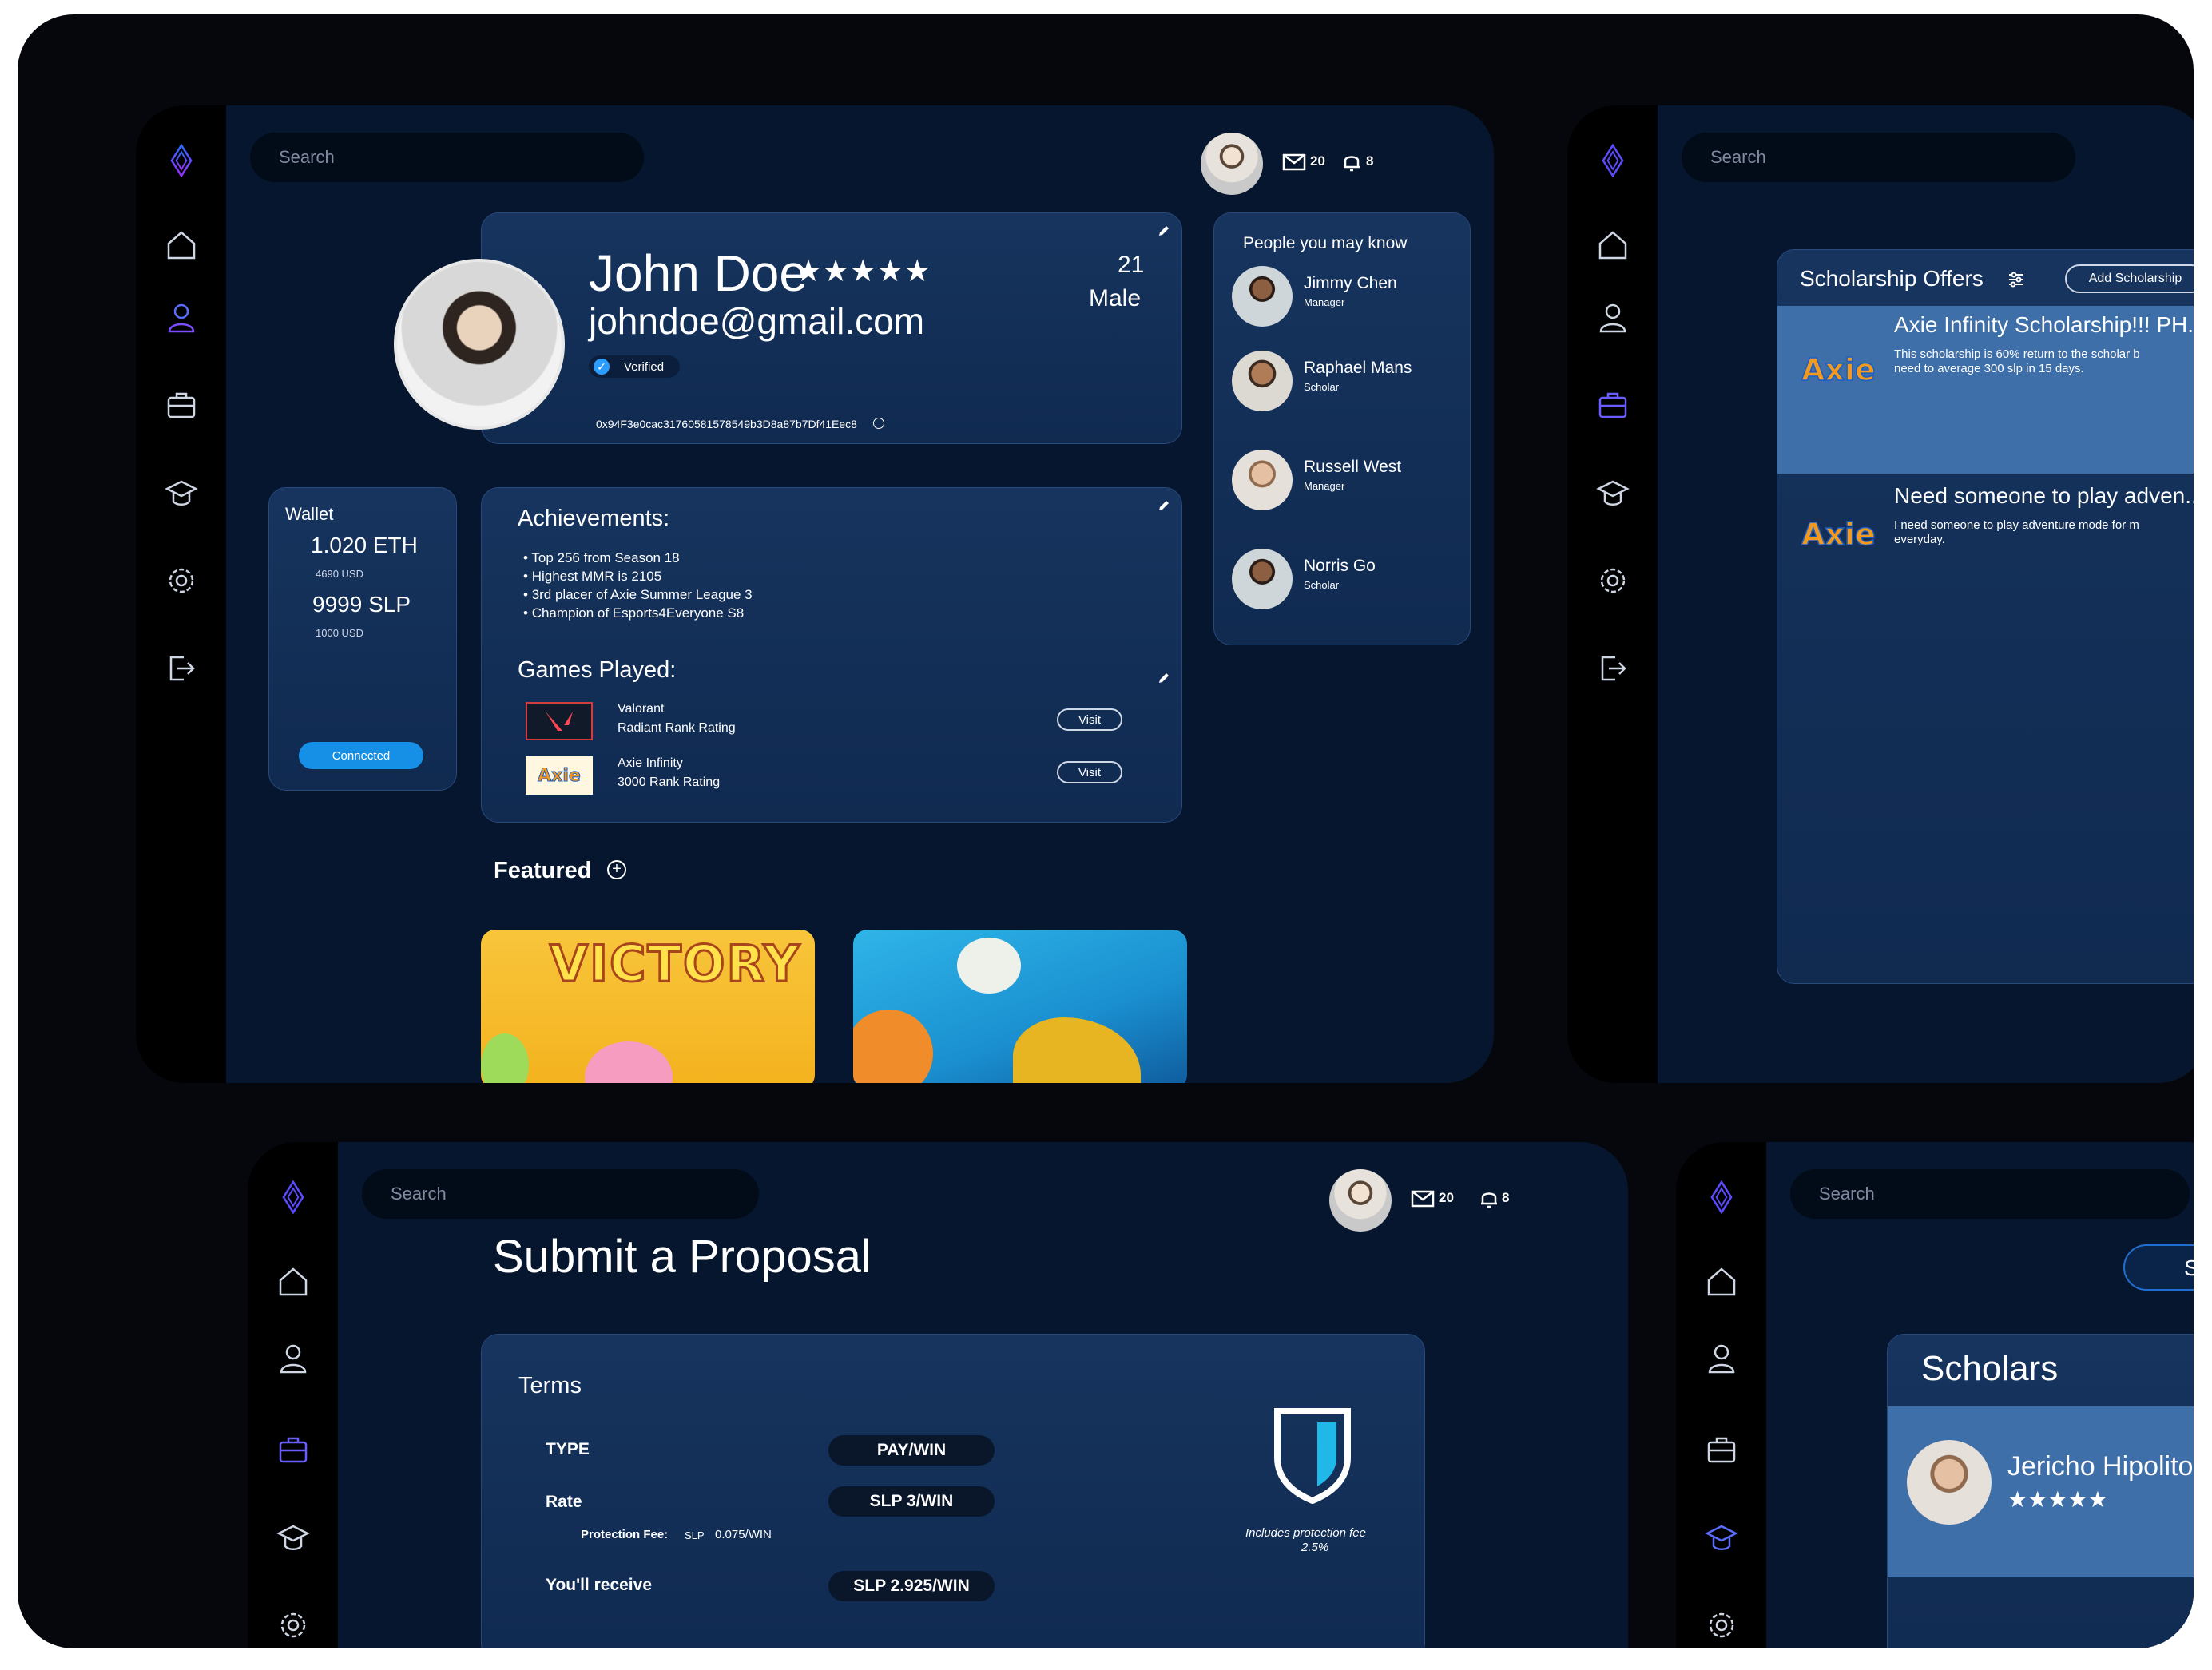  What do you see at coordinates (695, 1535) in the screenshot?
I see `protection-fee-unit: SLP` at bounding box center [695, 1535].